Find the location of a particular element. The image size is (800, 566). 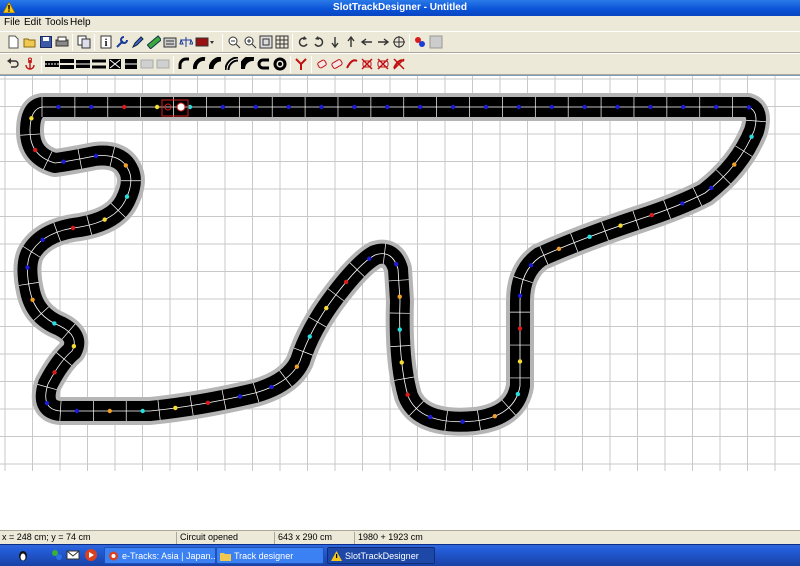

printer-icon is located at coordinates (62, 42).